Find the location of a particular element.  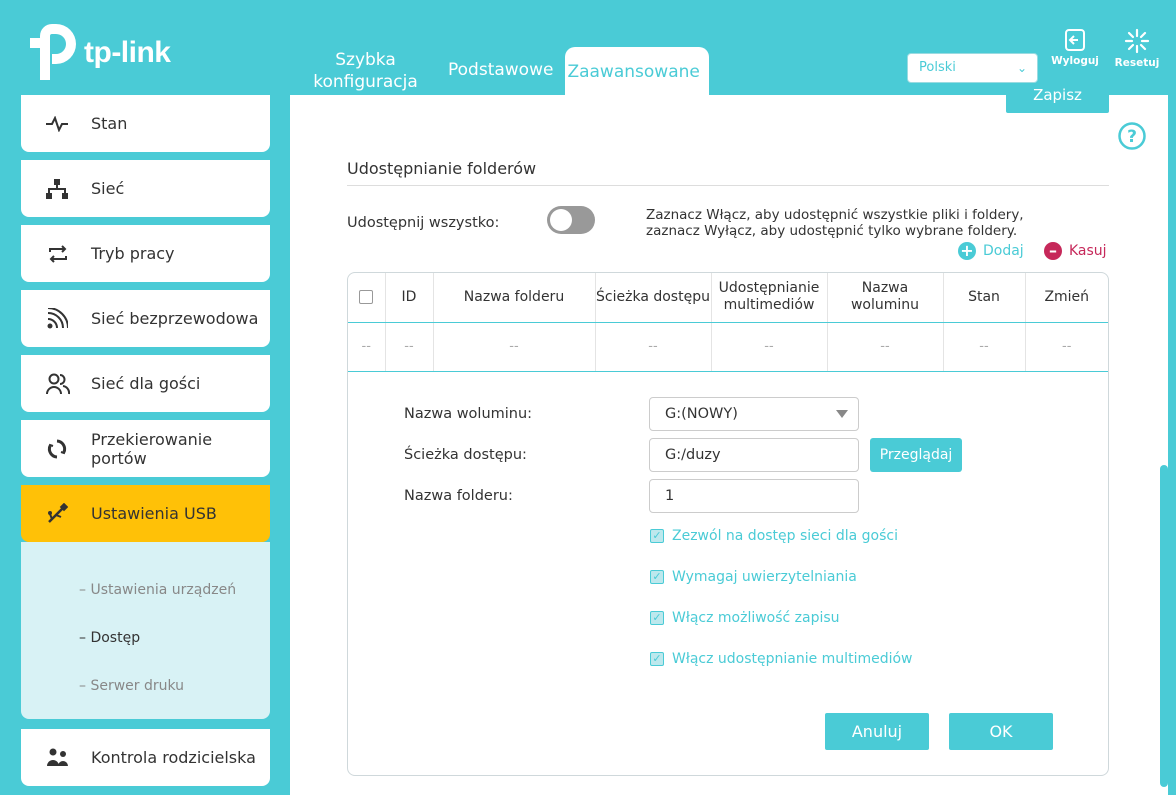

tp-link-logo: tp-link is located at coordinates (95, 53).